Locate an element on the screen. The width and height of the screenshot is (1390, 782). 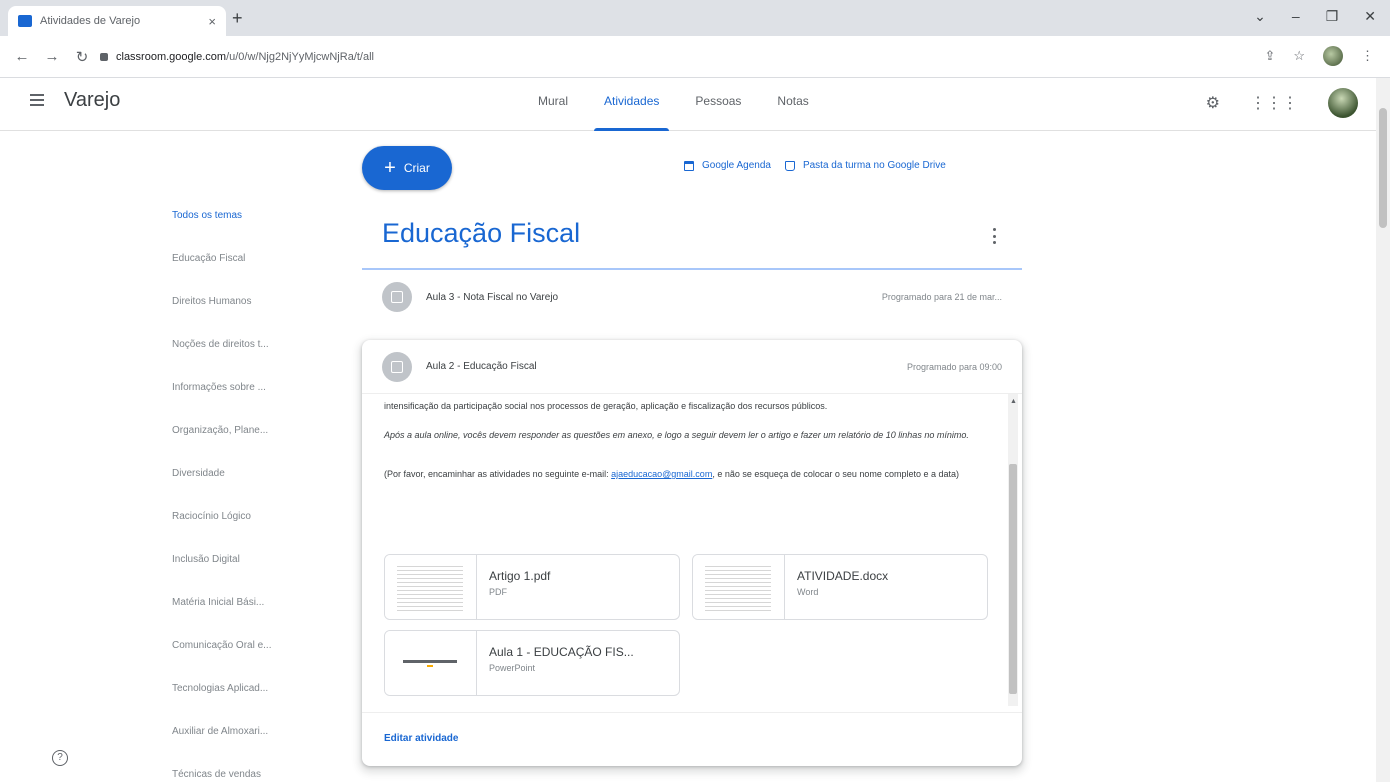
calendar-icon is located at coordinates (689, 165).